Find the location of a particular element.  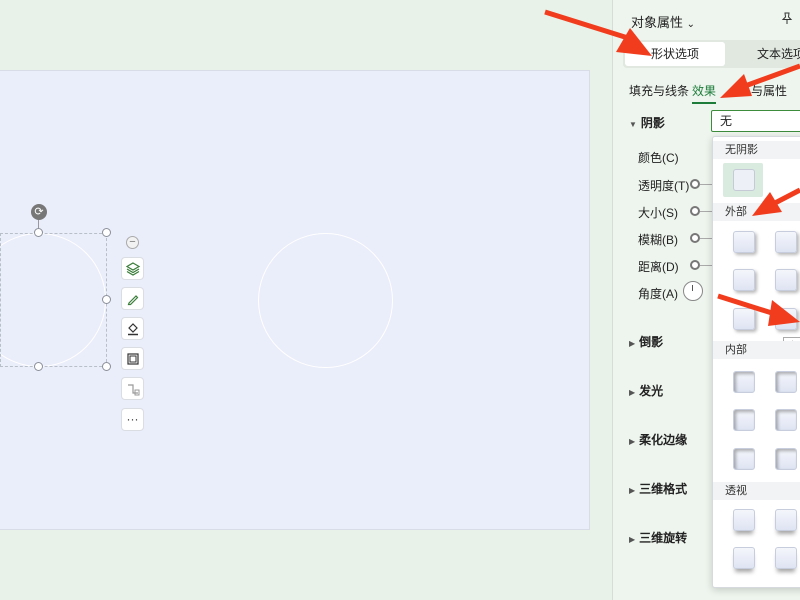

shadow-angle-label: 角度(A) is located at coordinates (658, 294).